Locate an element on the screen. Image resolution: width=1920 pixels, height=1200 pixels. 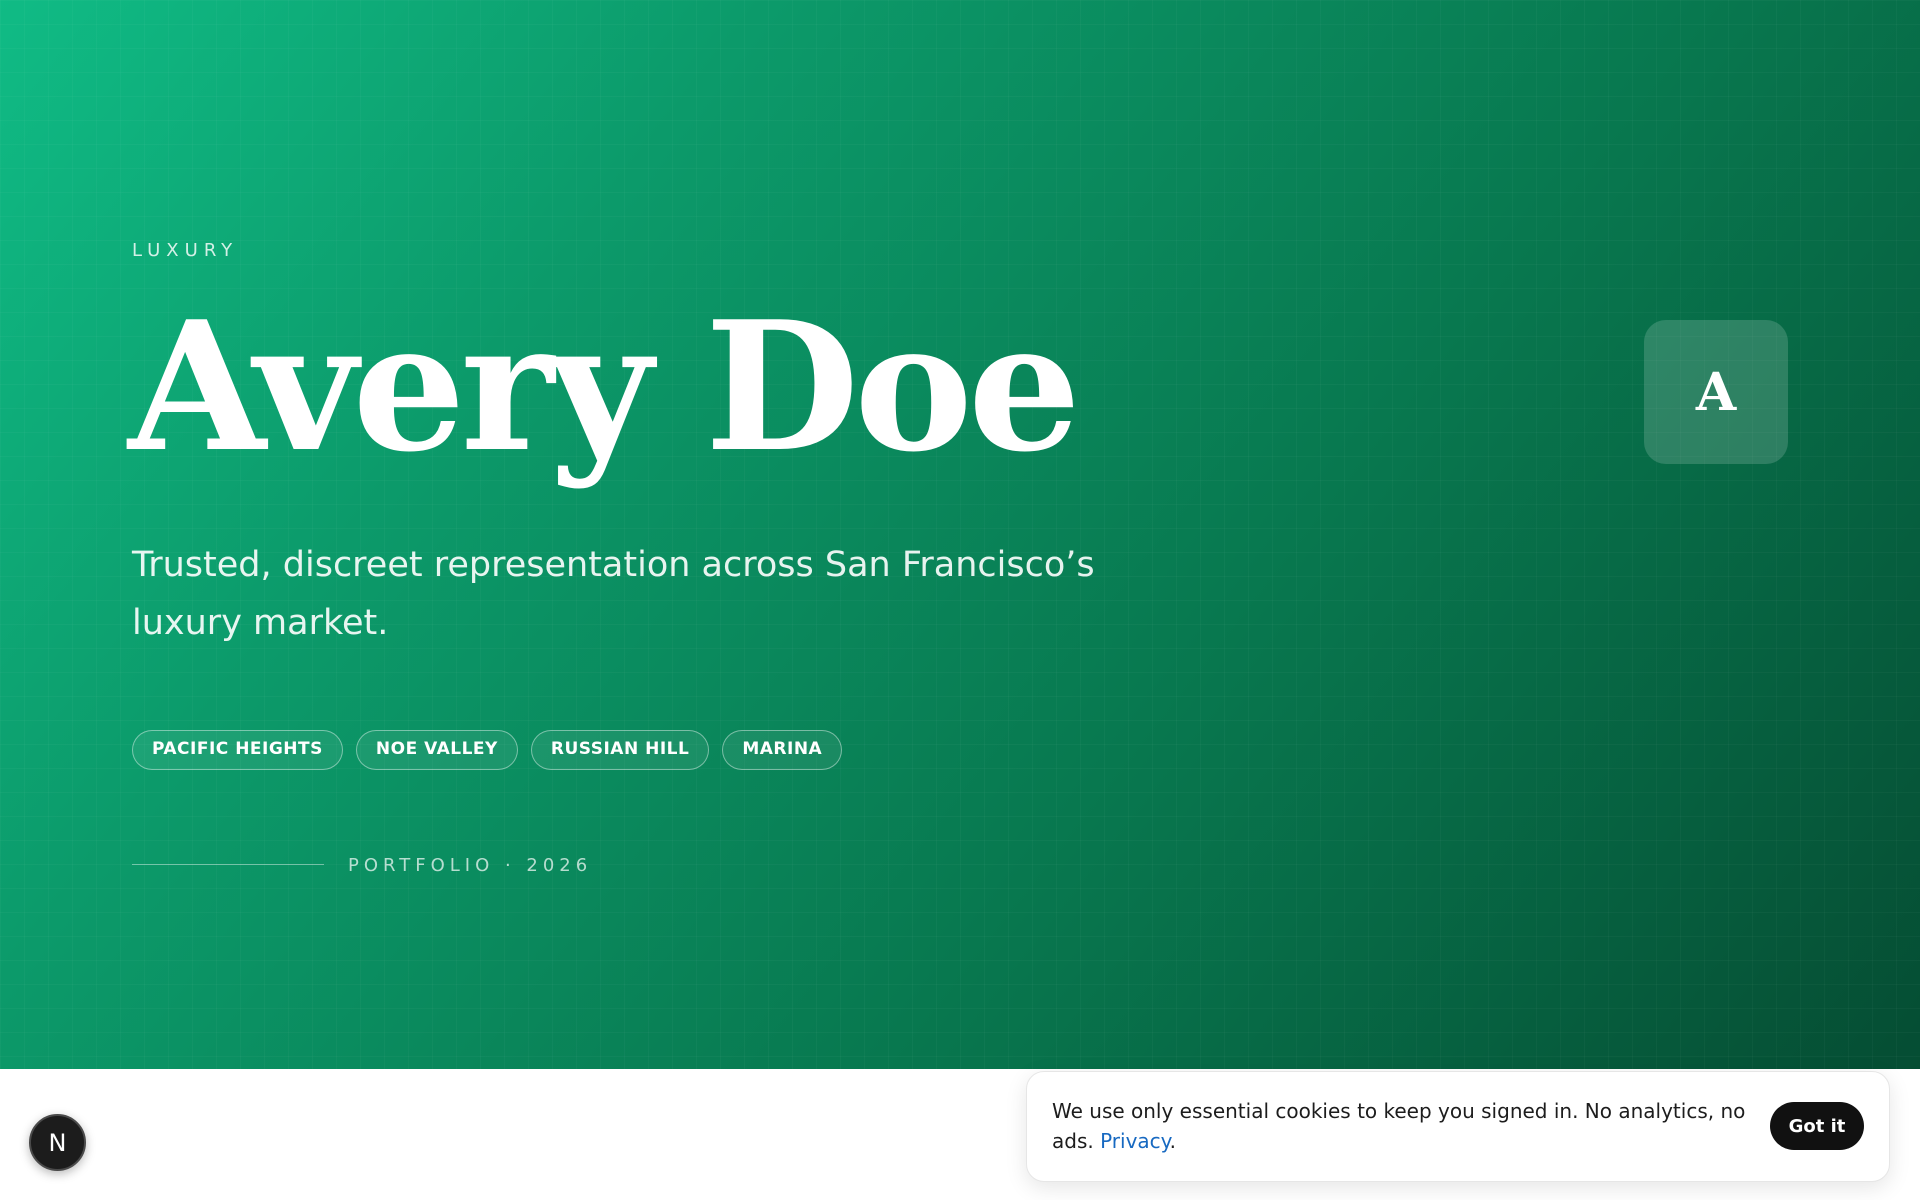
nextjs-dev-badge: N is located at coordinates (57, 1142).